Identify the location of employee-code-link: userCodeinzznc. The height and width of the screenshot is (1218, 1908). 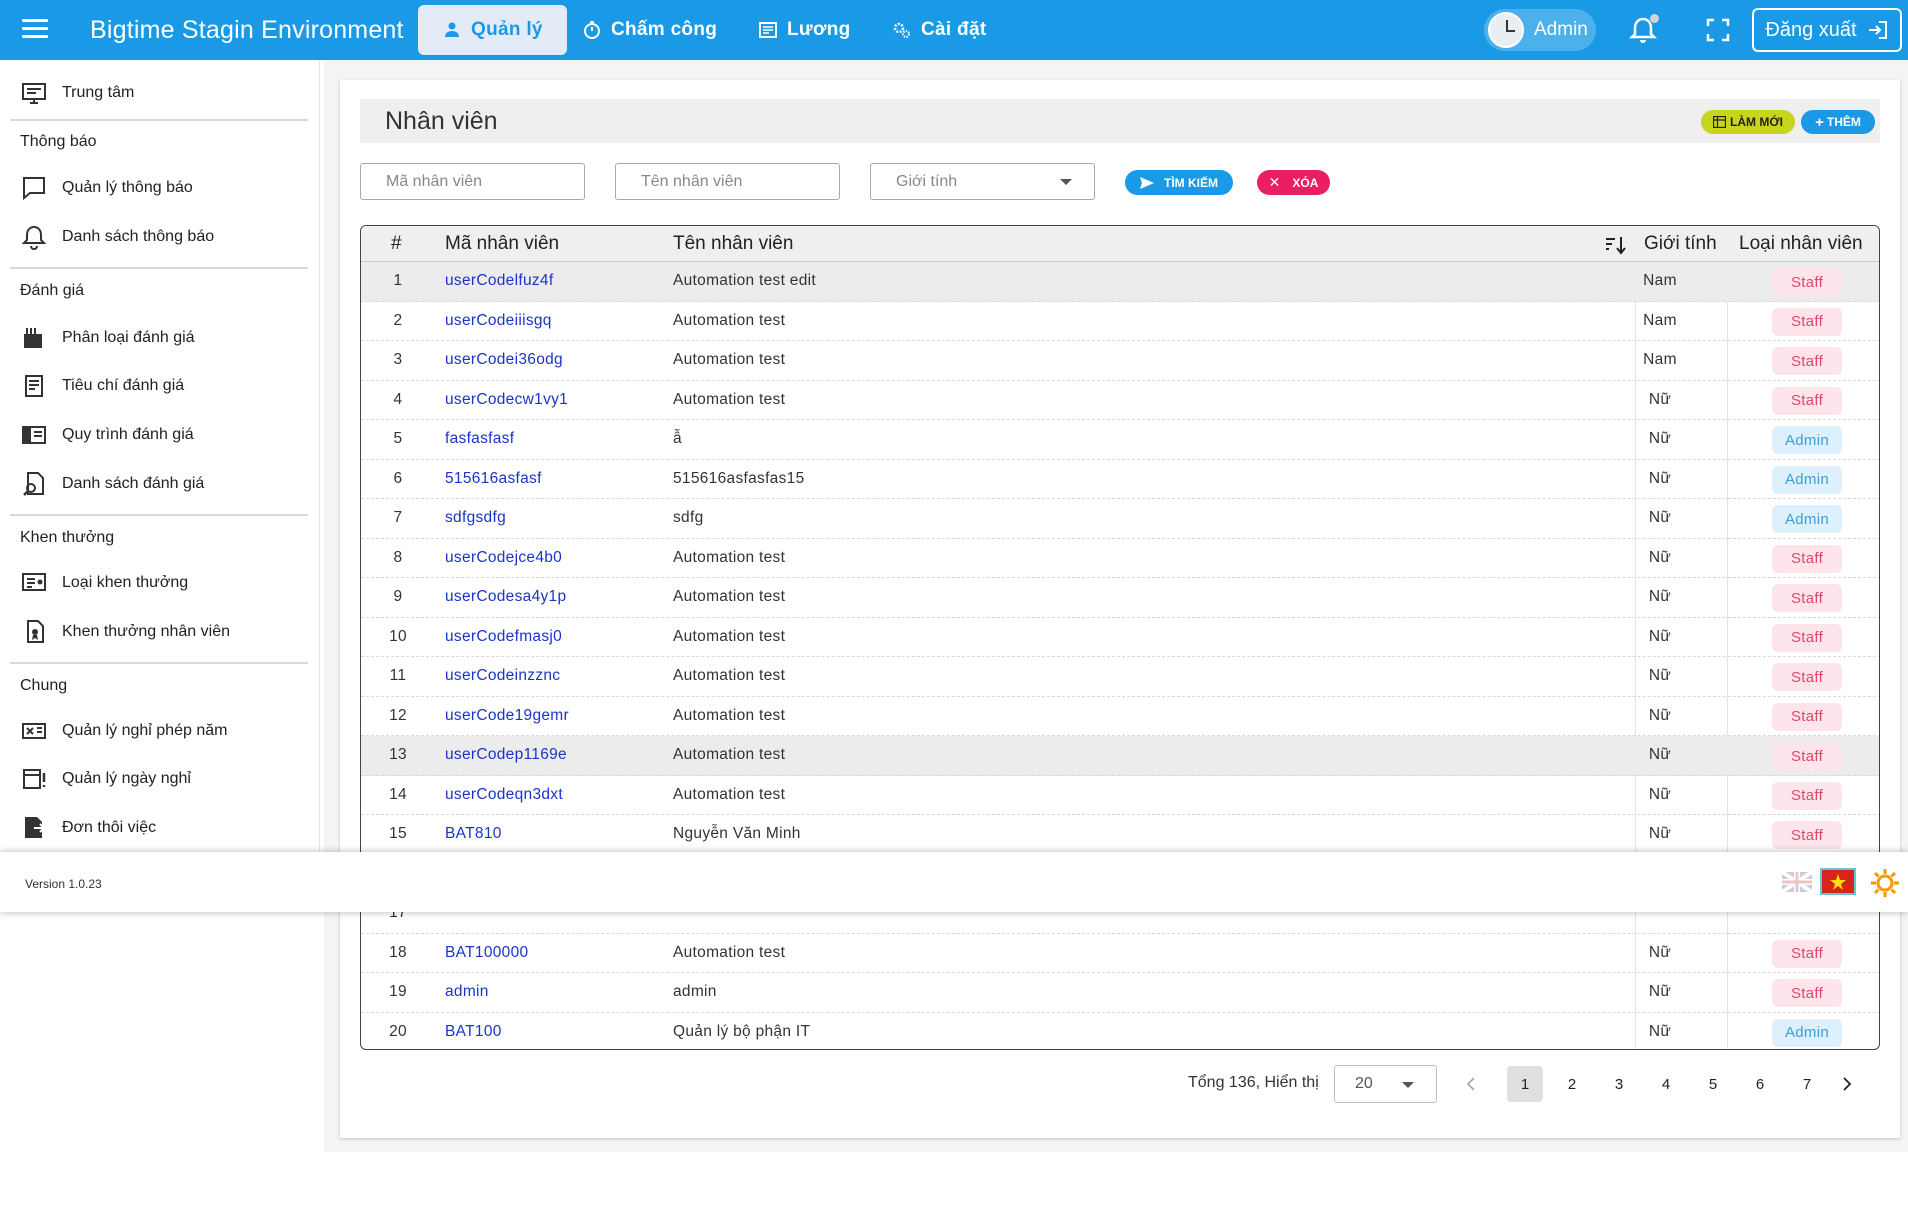
(502, 676).